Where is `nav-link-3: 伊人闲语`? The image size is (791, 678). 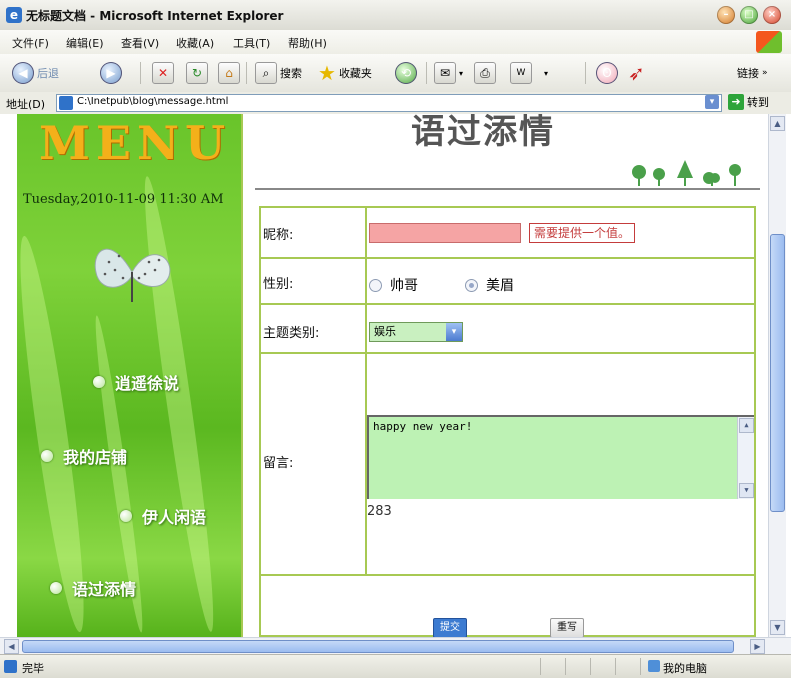
nav-link-3: 伊人闲语 is located at coordinates (163, 516).